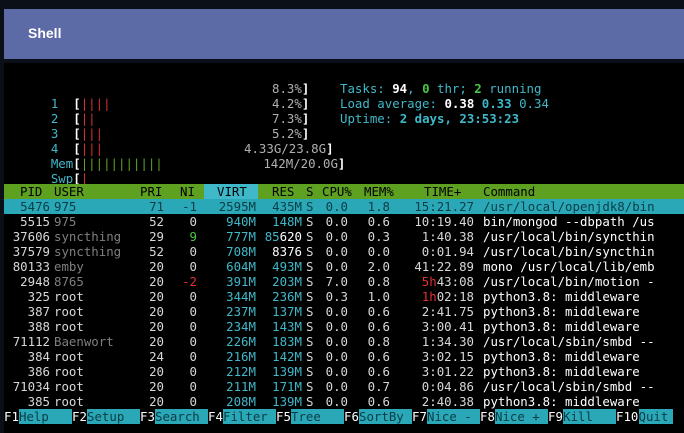  Describe the element at coordinates (31, 191) in the screenshot. I see `col-pid: PID` at that location.